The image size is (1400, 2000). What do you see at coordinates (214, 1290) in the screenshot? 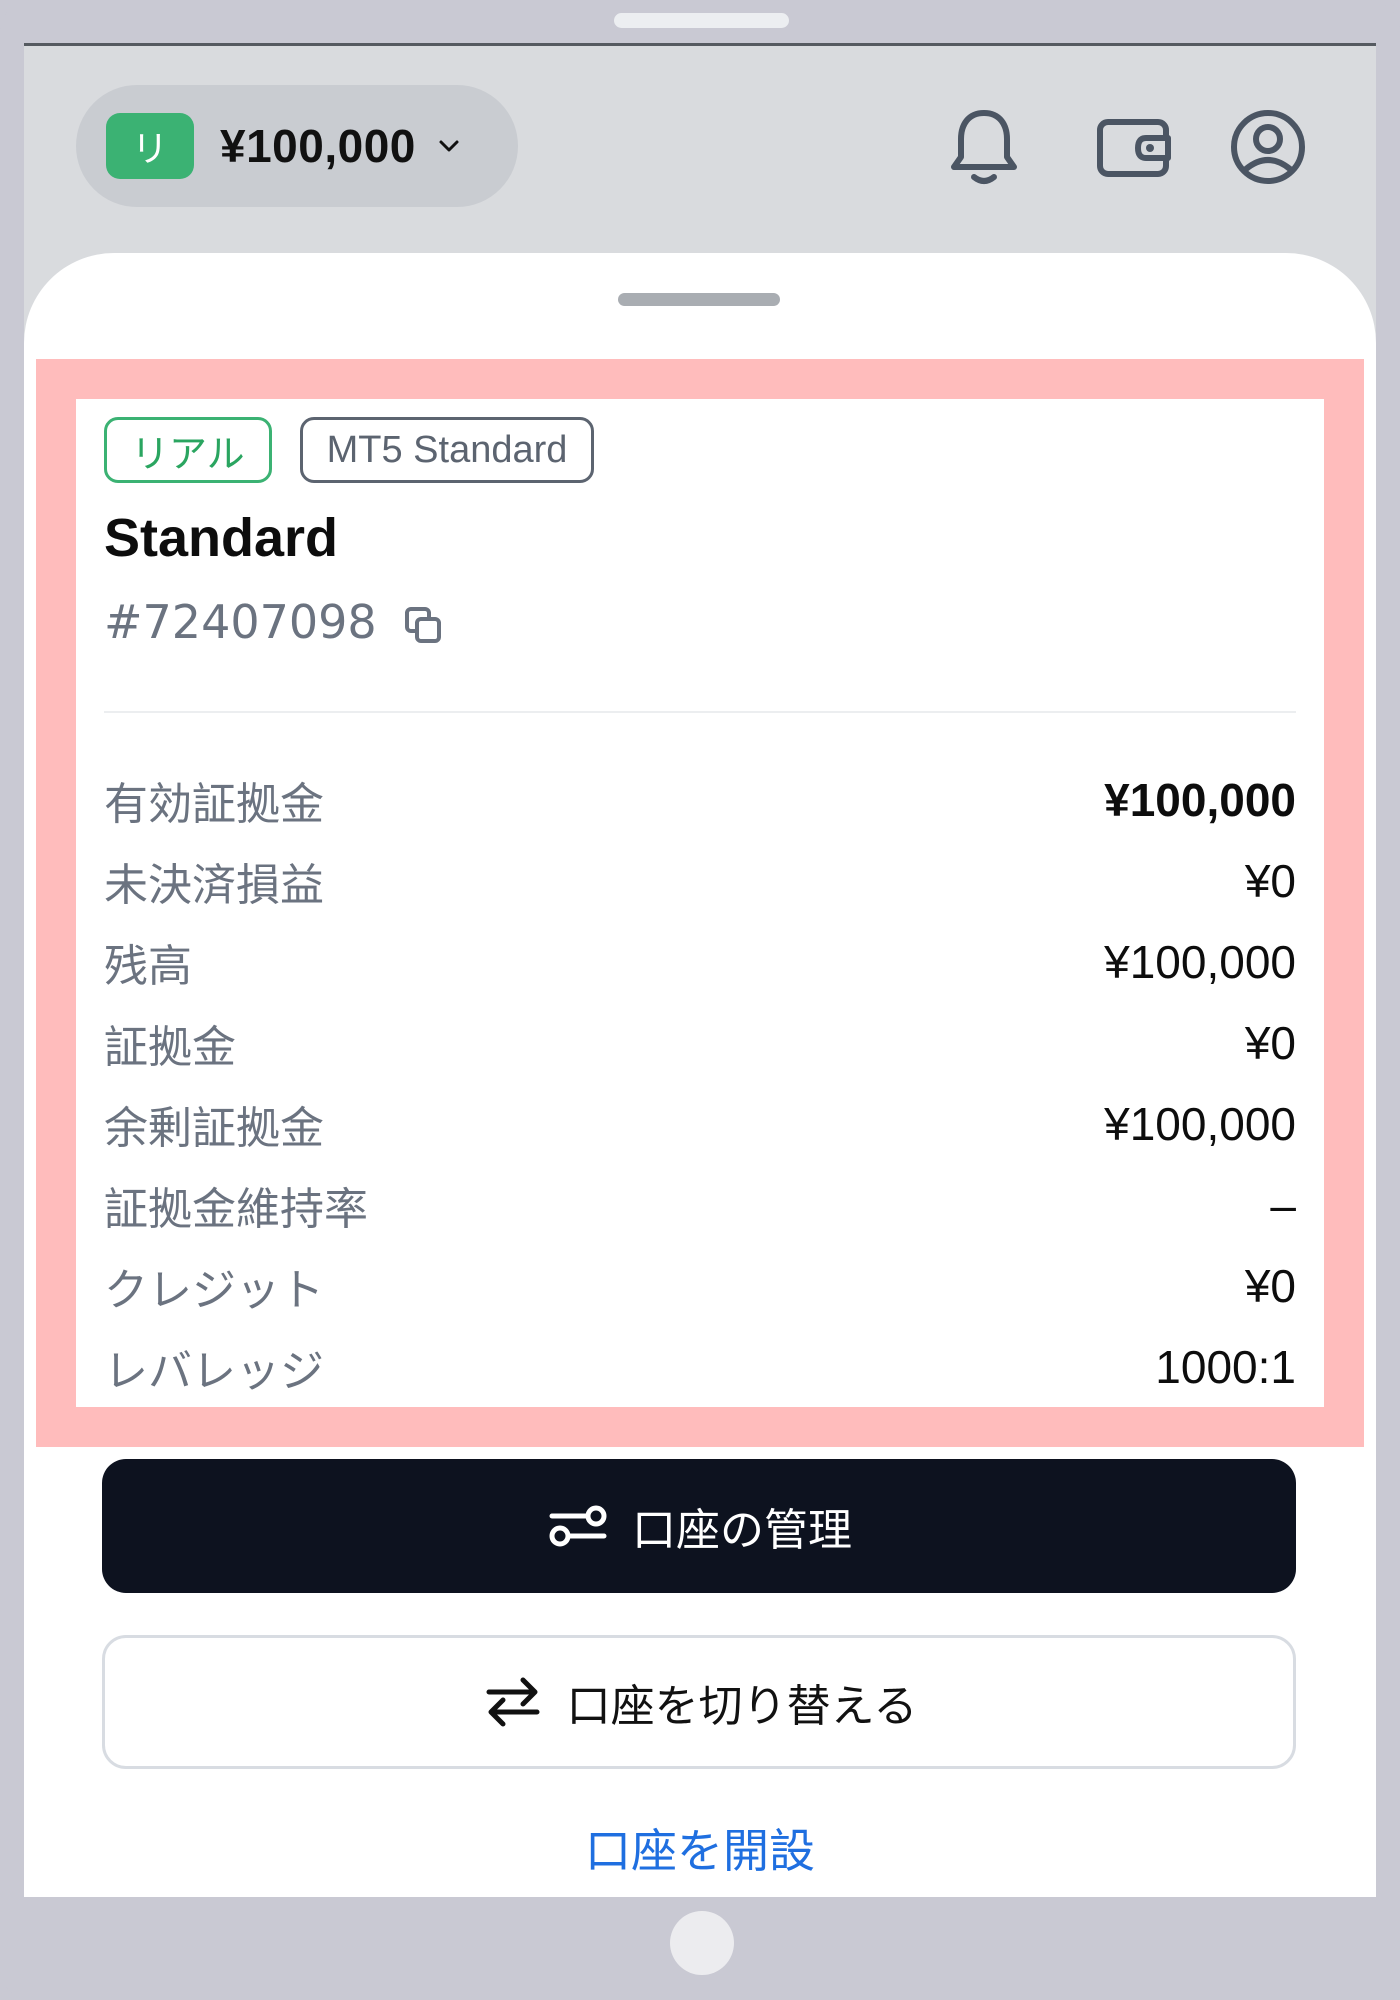
I see `detail-label: クレジット` at bounding box center [214, 1290].